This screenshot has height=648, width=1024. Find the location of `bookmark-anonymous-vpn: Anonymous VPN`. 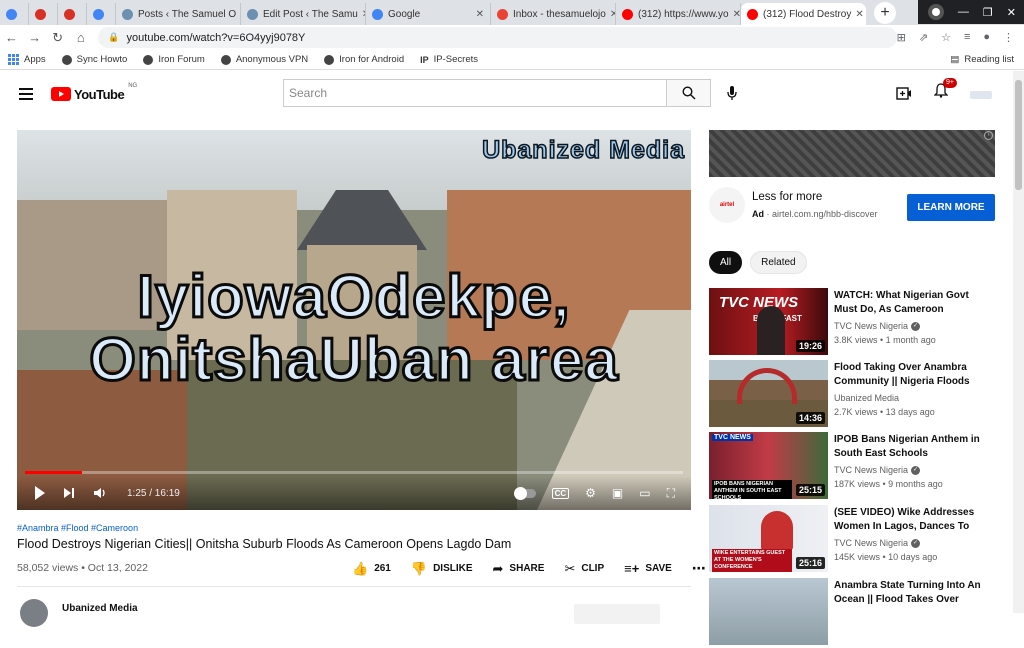

bookmark-anonymous-vpn: Anonymous VPN is located at coordinates (264, 59).